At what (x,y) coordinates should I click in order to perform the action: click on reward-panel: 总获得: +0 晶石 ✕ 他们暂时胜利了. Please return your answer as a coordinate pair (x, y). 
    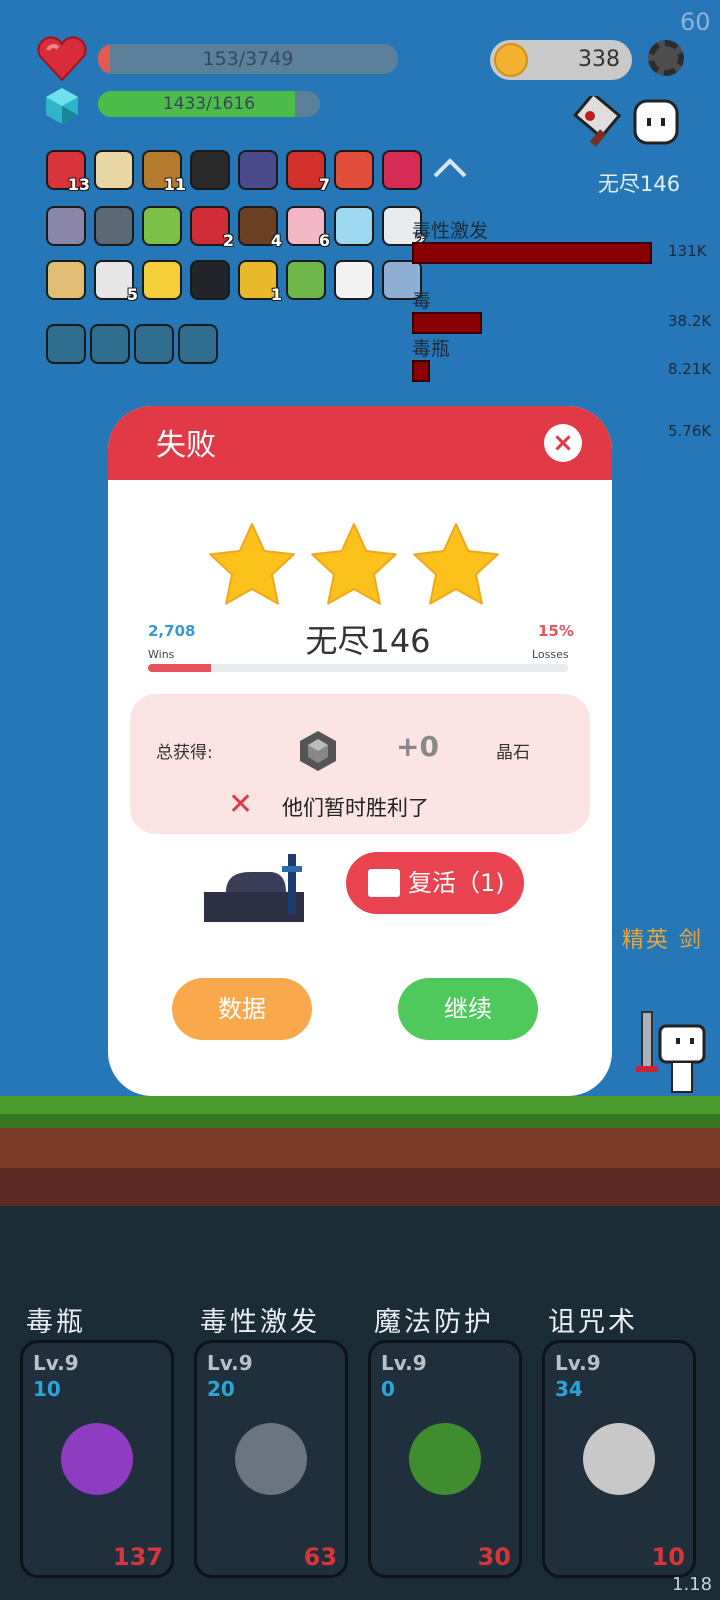
    Looking at the image, I should click on (360, 764).